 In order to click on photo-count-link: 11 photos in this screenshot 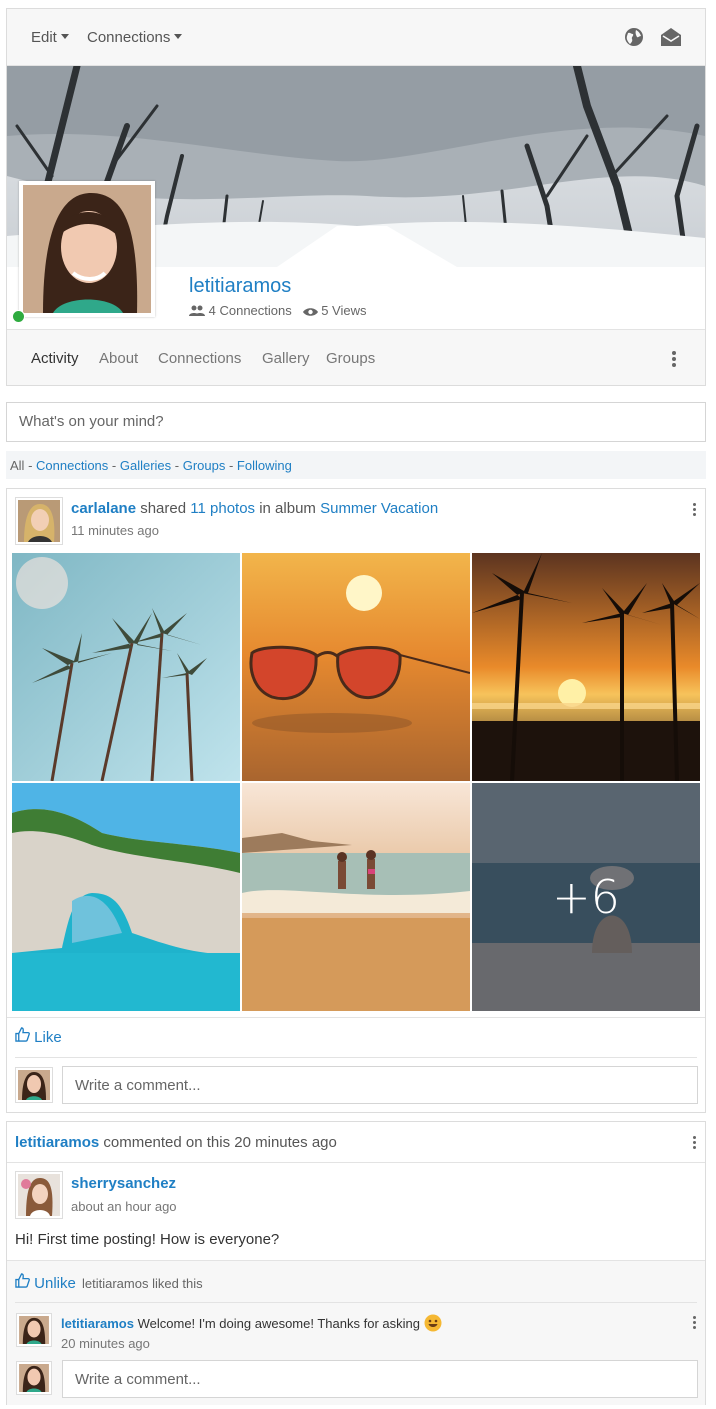, I will do `click(222, 508)`.